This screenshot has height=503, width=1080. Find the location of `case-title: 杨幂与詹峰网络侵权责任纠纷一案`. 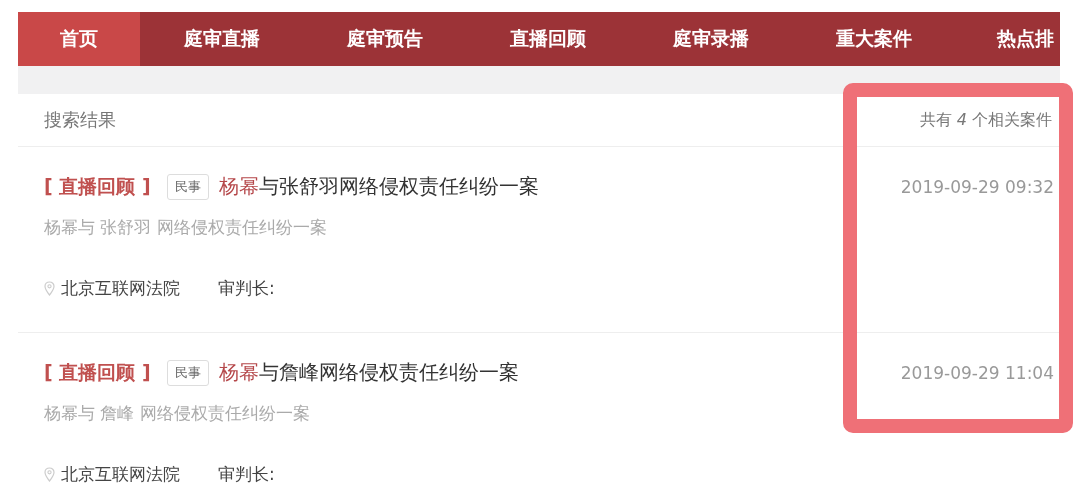

case-title: 杨幂与詹峰网络侵权责任纠纷一案 is located at coordinates (368, 372).